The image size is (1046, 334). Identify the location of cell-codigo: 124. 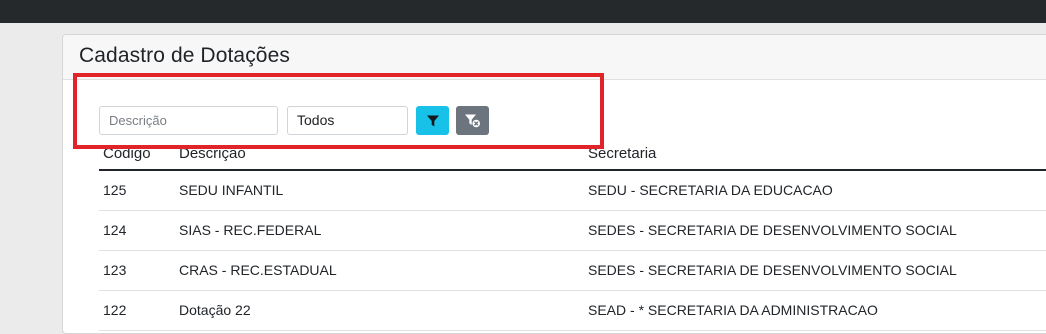
(115, 230).